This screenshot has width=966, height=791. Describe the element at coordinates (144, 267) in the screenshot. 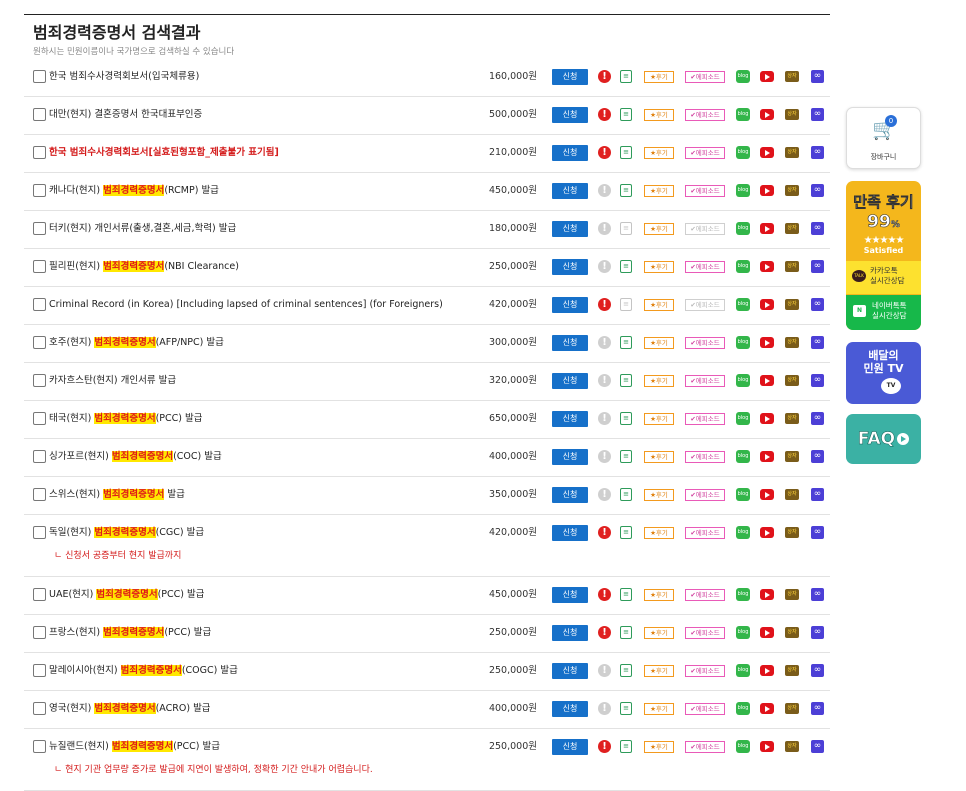

I see `service-name-link: 필리핀(현지) 범죄경력증명서(NBI Clearance)` at that location.